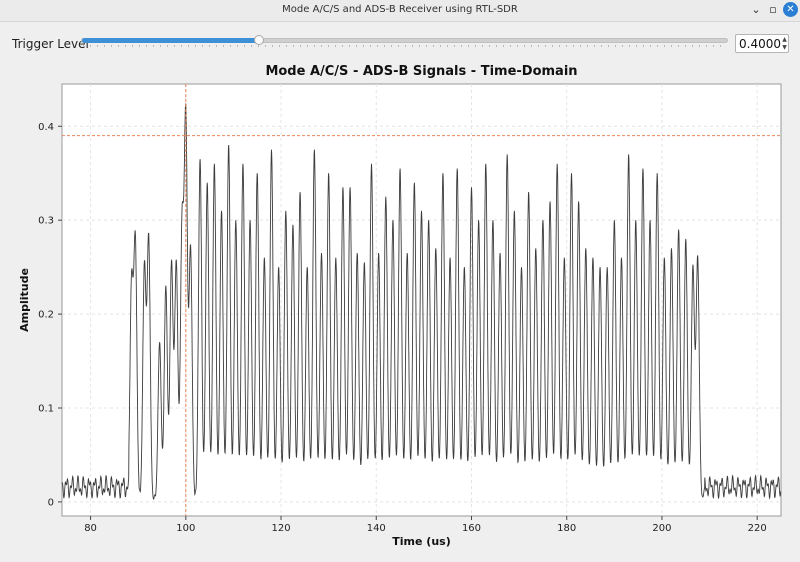  What do you see at coordinates (756, 10) in the screenshot?
I see `minimize-icon: ⌄` at bounding box center [756, 10].